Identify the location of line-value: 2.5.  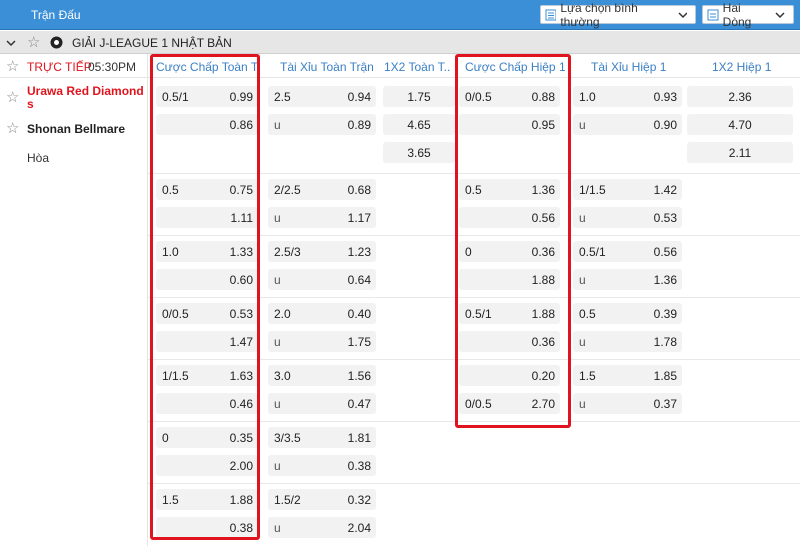
(282, 97).